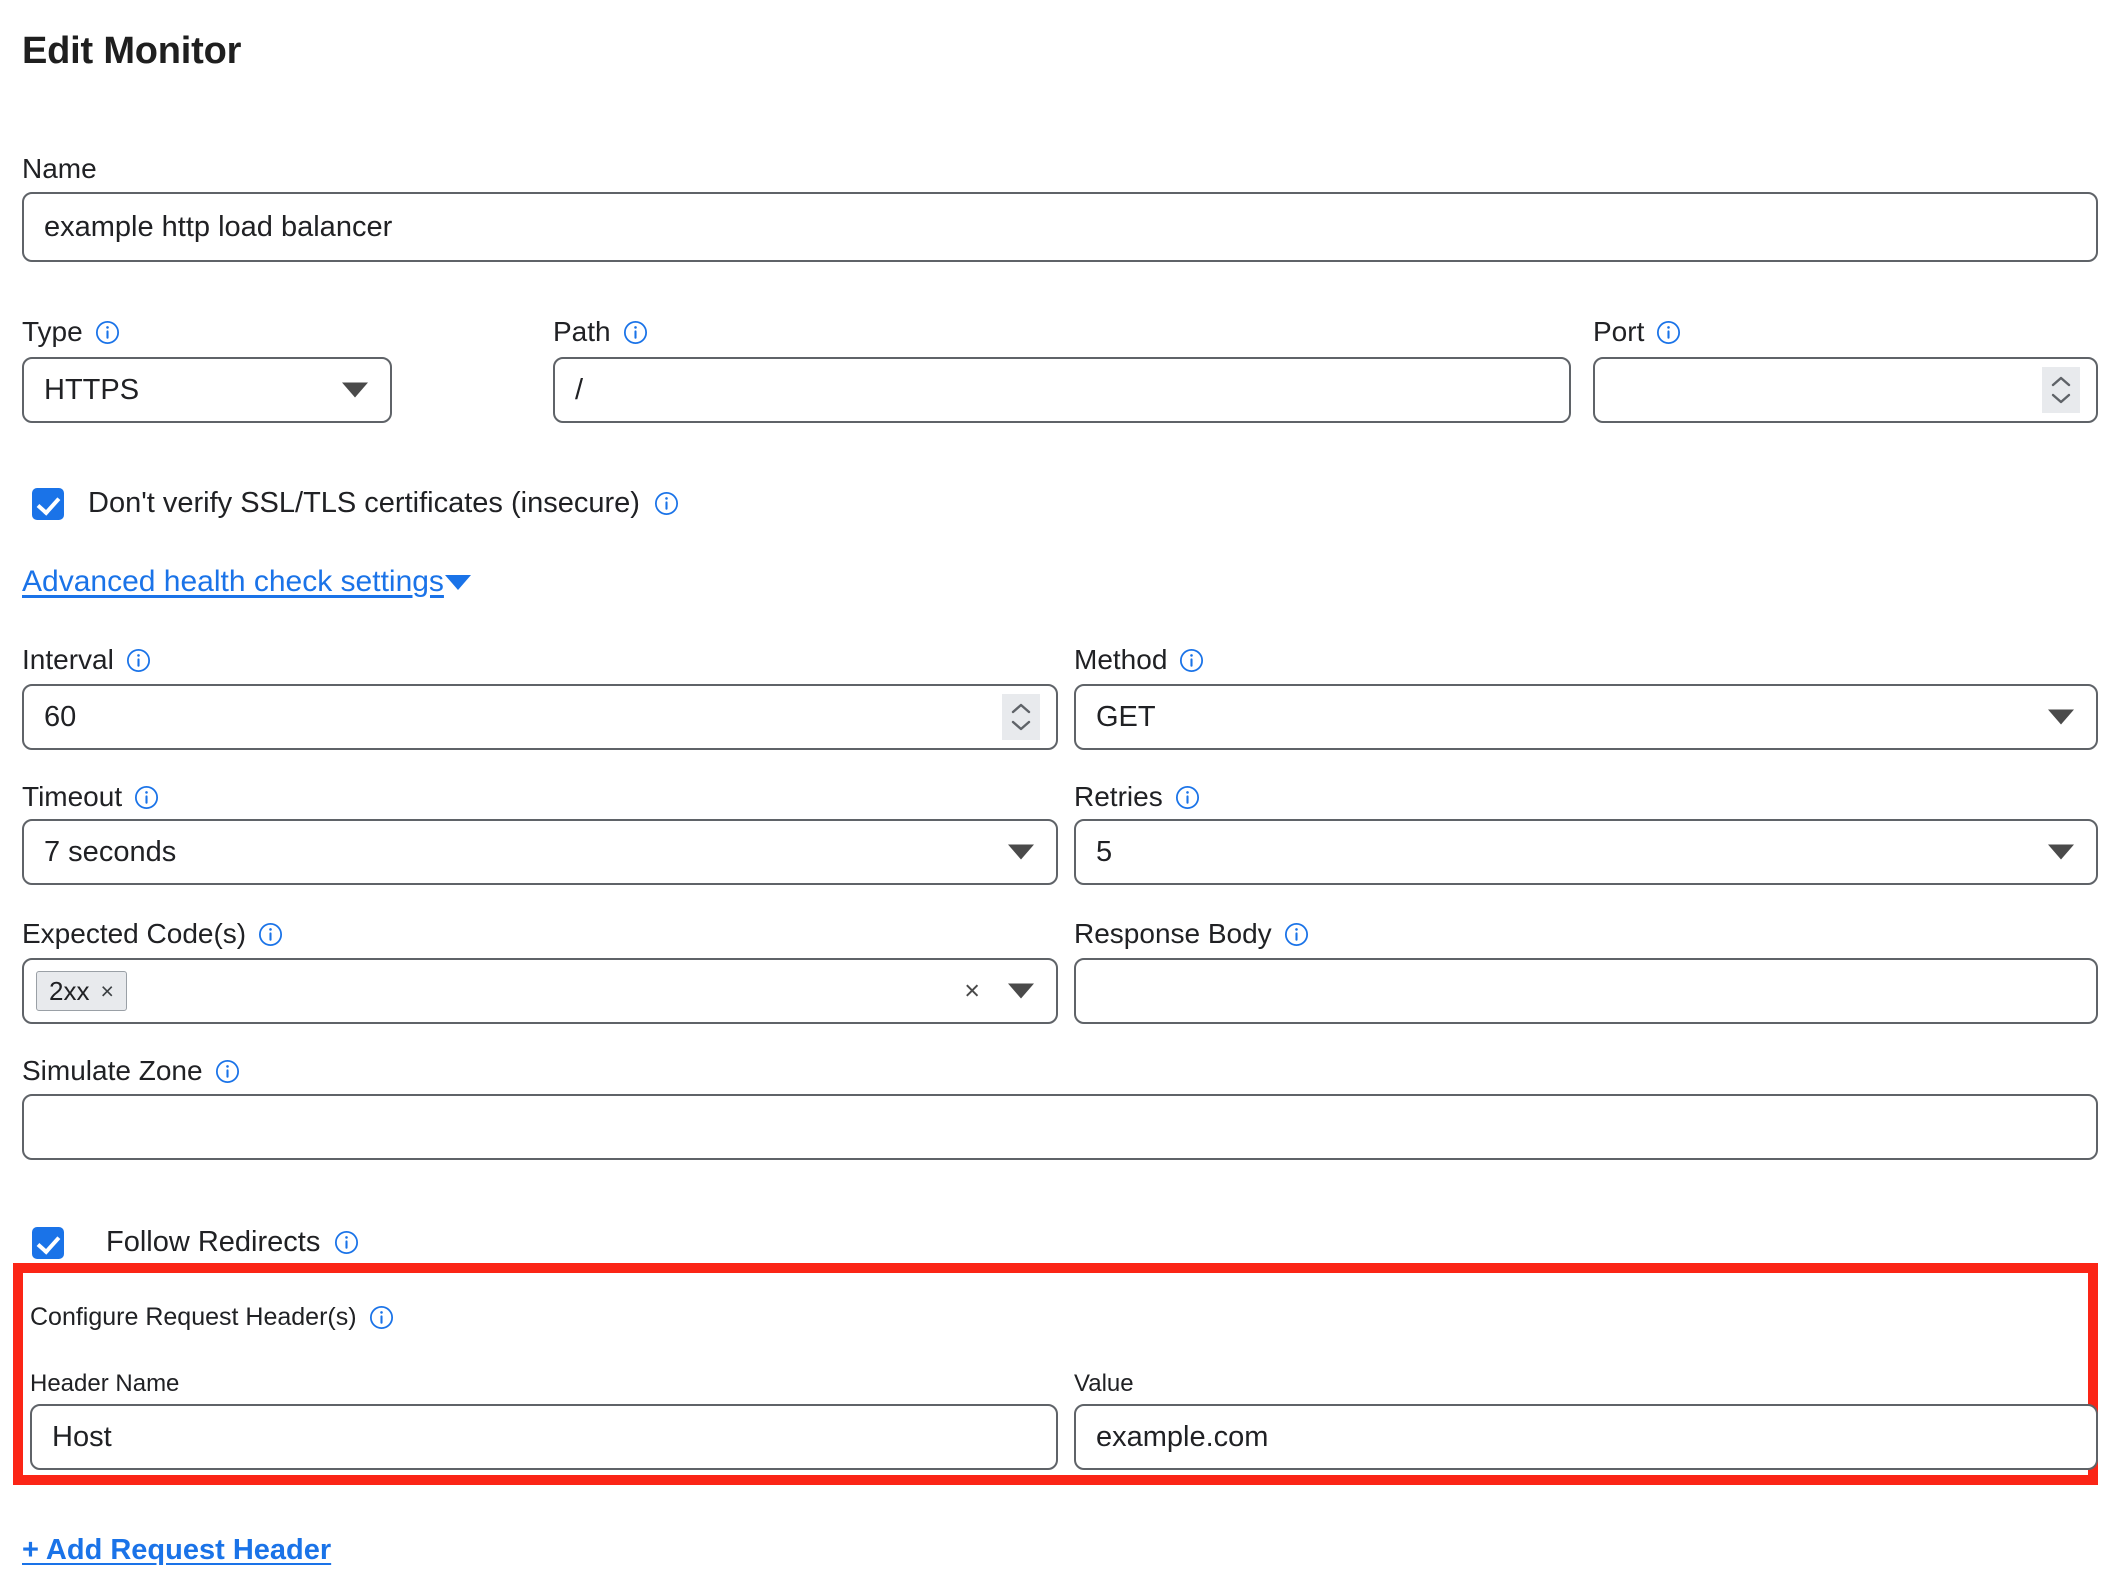 The image size is (2118, 1590). I want to click on follow-redirects-label: Follow Redirects, so click(232, 1242).